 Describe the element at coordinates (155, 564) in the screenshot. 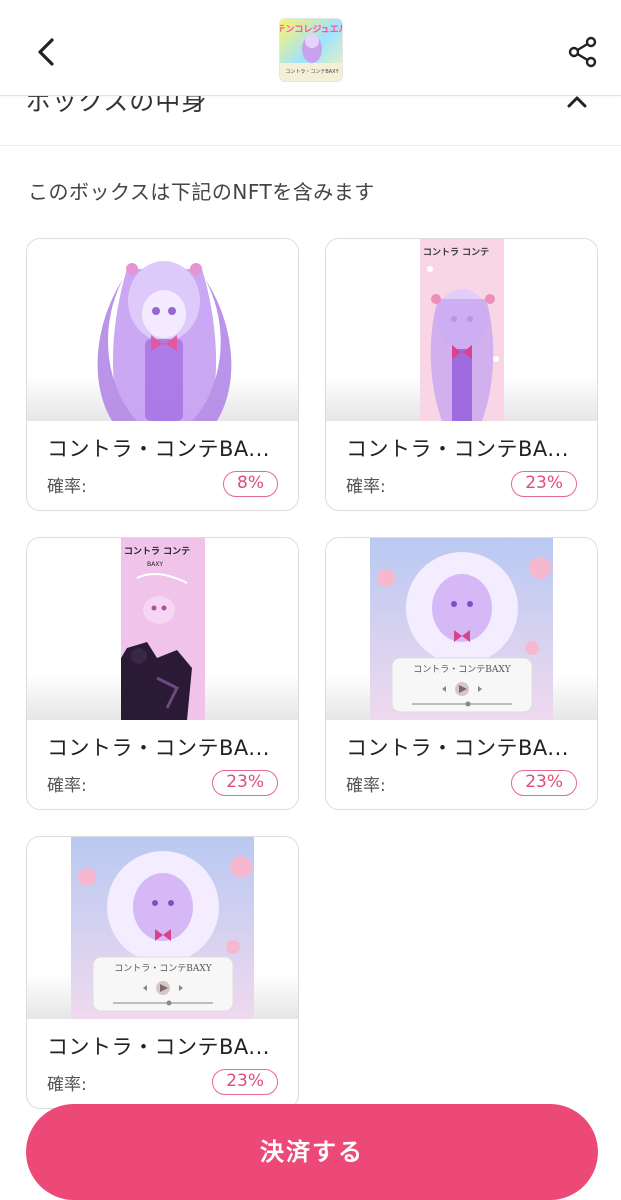

I see `poster-subtitle: BAXY` at that location.